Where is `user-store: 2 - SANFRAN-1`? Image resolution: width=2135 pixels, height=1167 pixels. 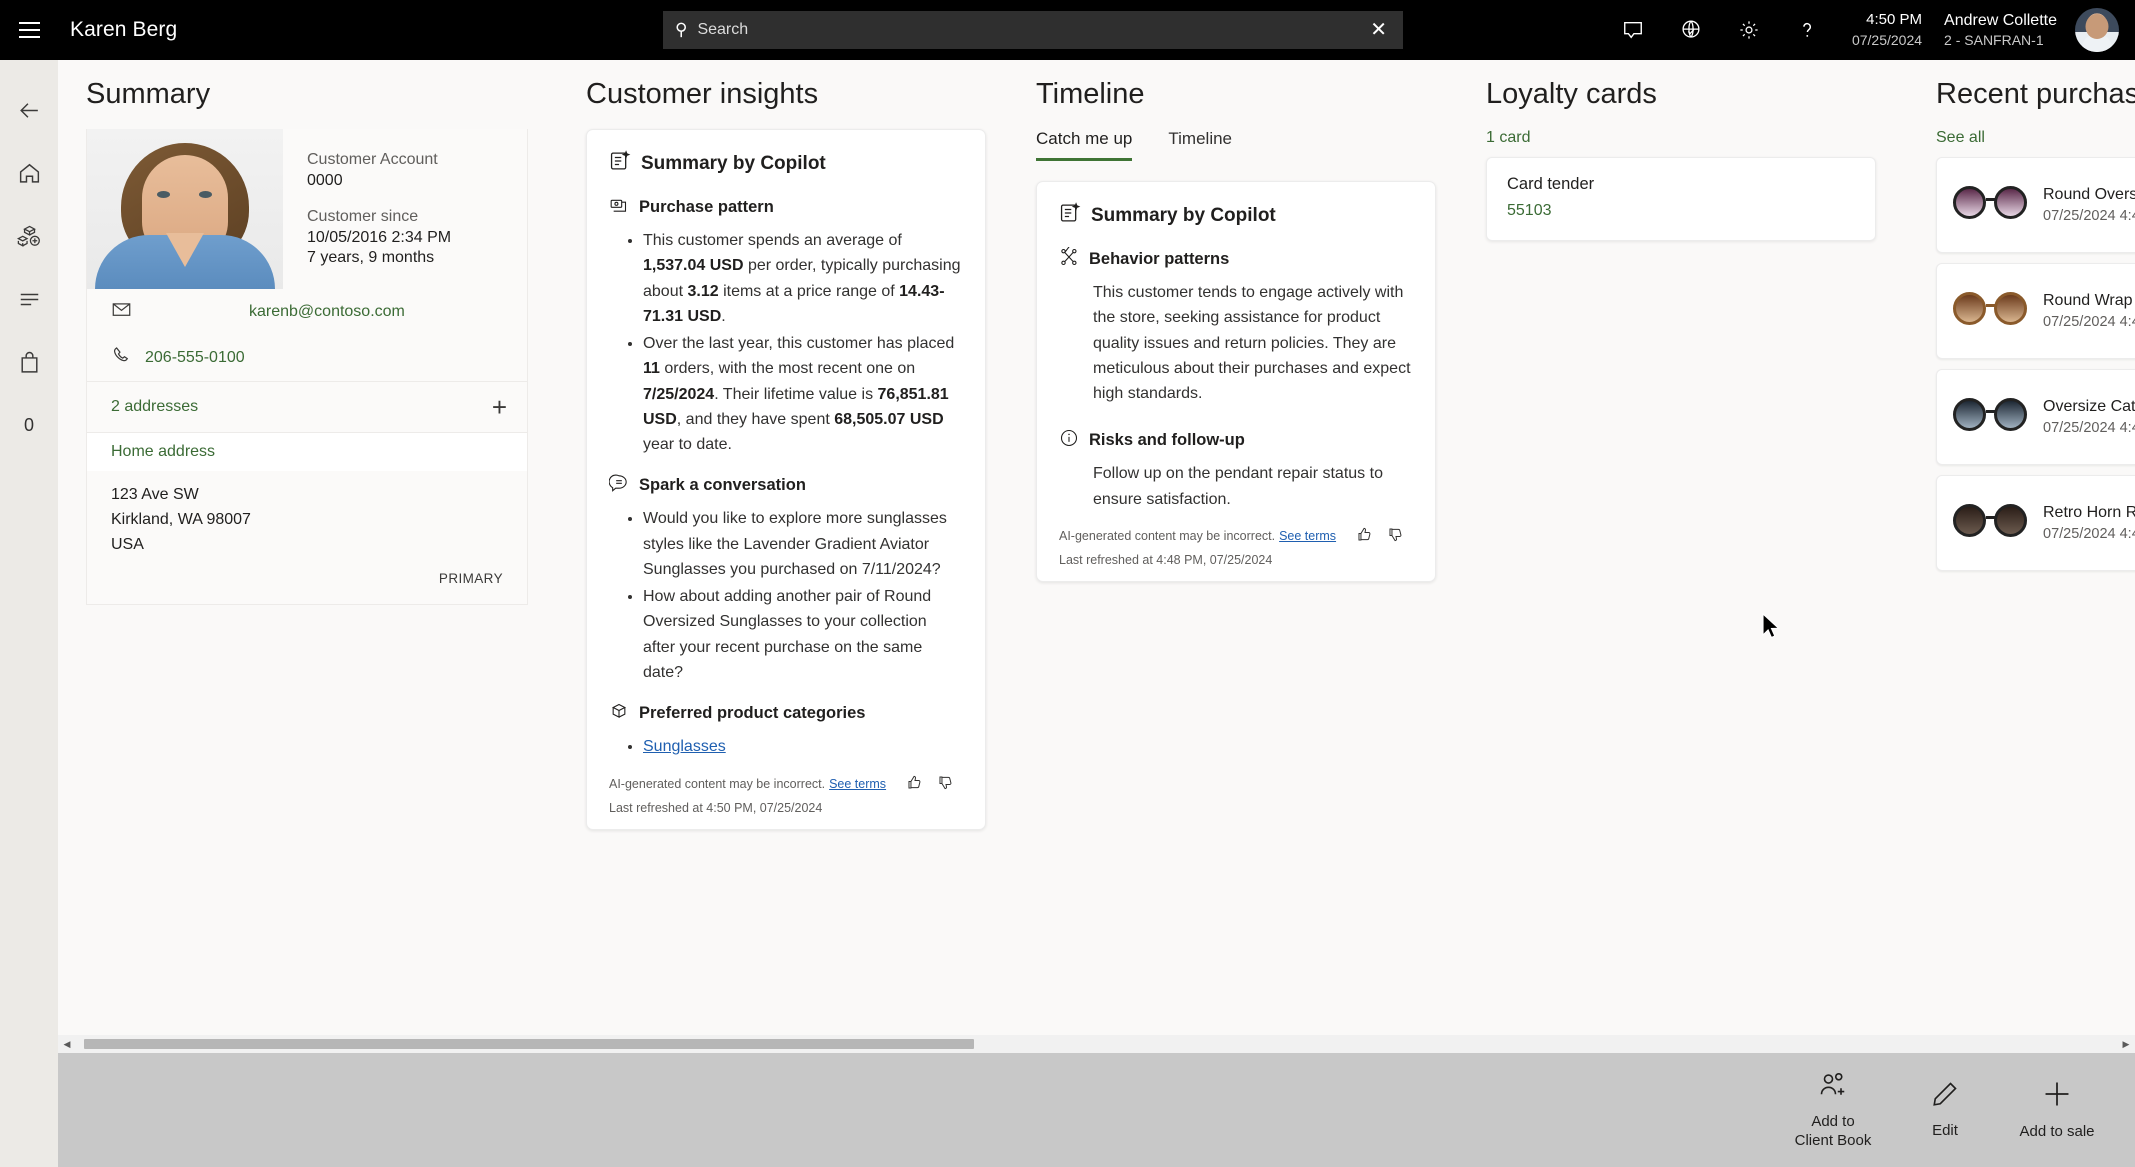
user-store: 2 - SANFRAN-1 is located at coordinates (1994, 40).